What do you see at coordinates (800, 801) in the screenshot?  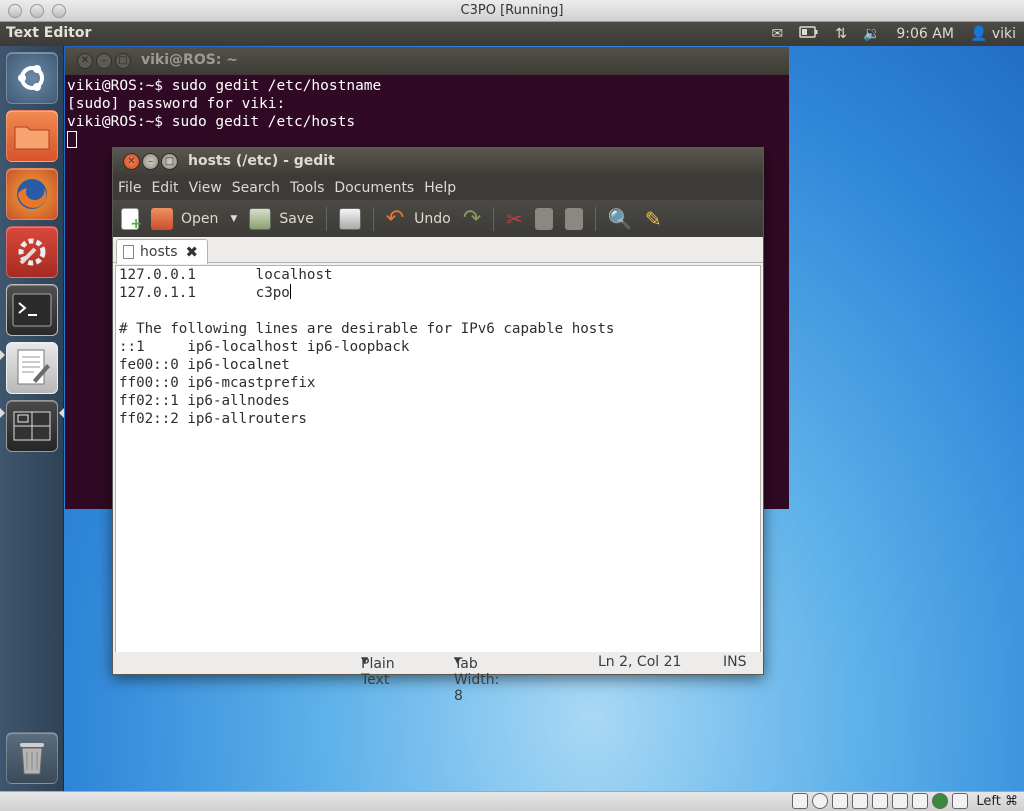 I see `hard-disk-icon` at bounding box center [800, 801].